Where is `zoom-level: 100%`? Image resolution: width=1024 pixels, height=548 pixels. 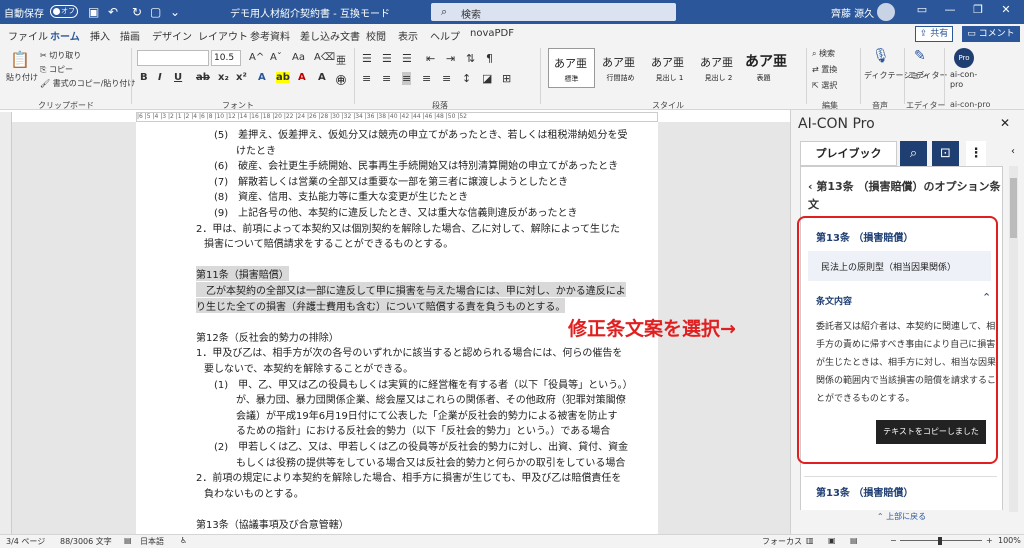
zoom-level: 100% is located at coordinates (1009, 540).